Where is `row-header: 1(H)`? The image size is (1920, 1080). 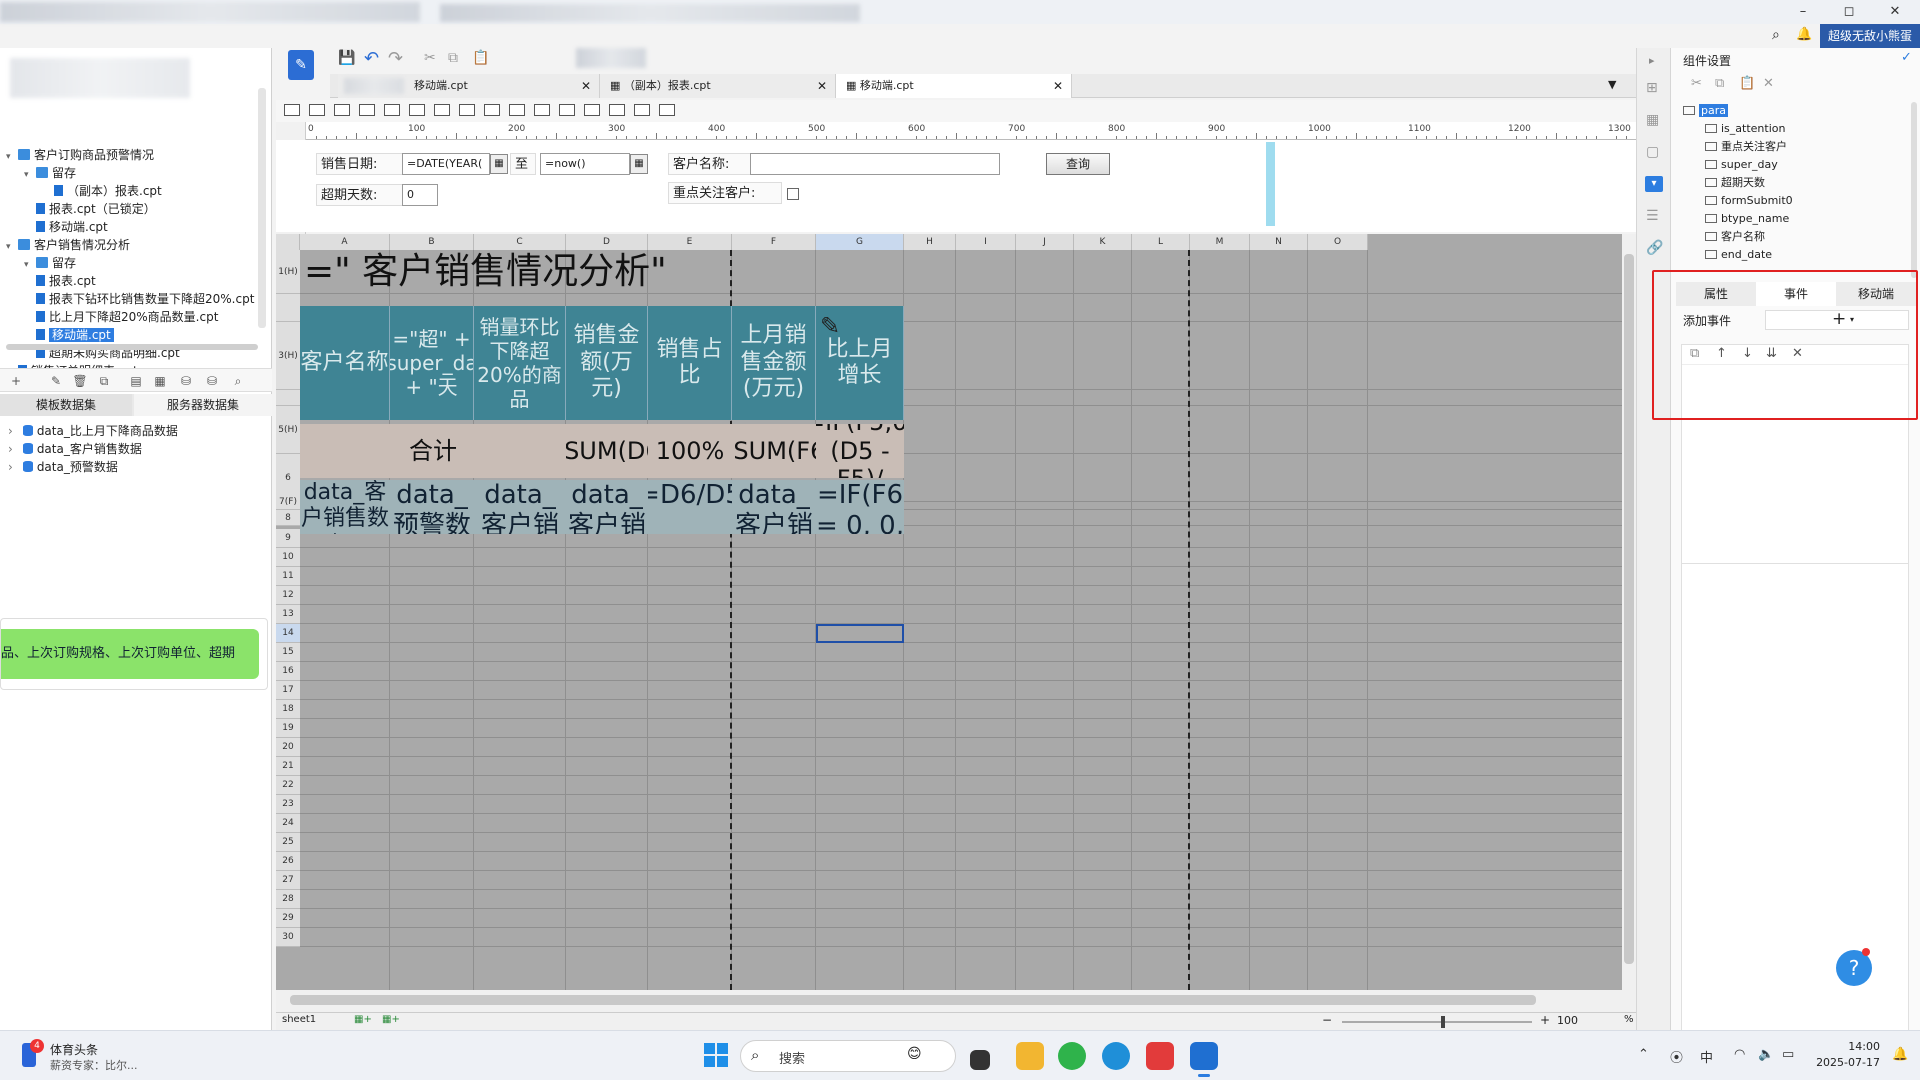 row-header: 1(H) is located at coordinates (288, 272).